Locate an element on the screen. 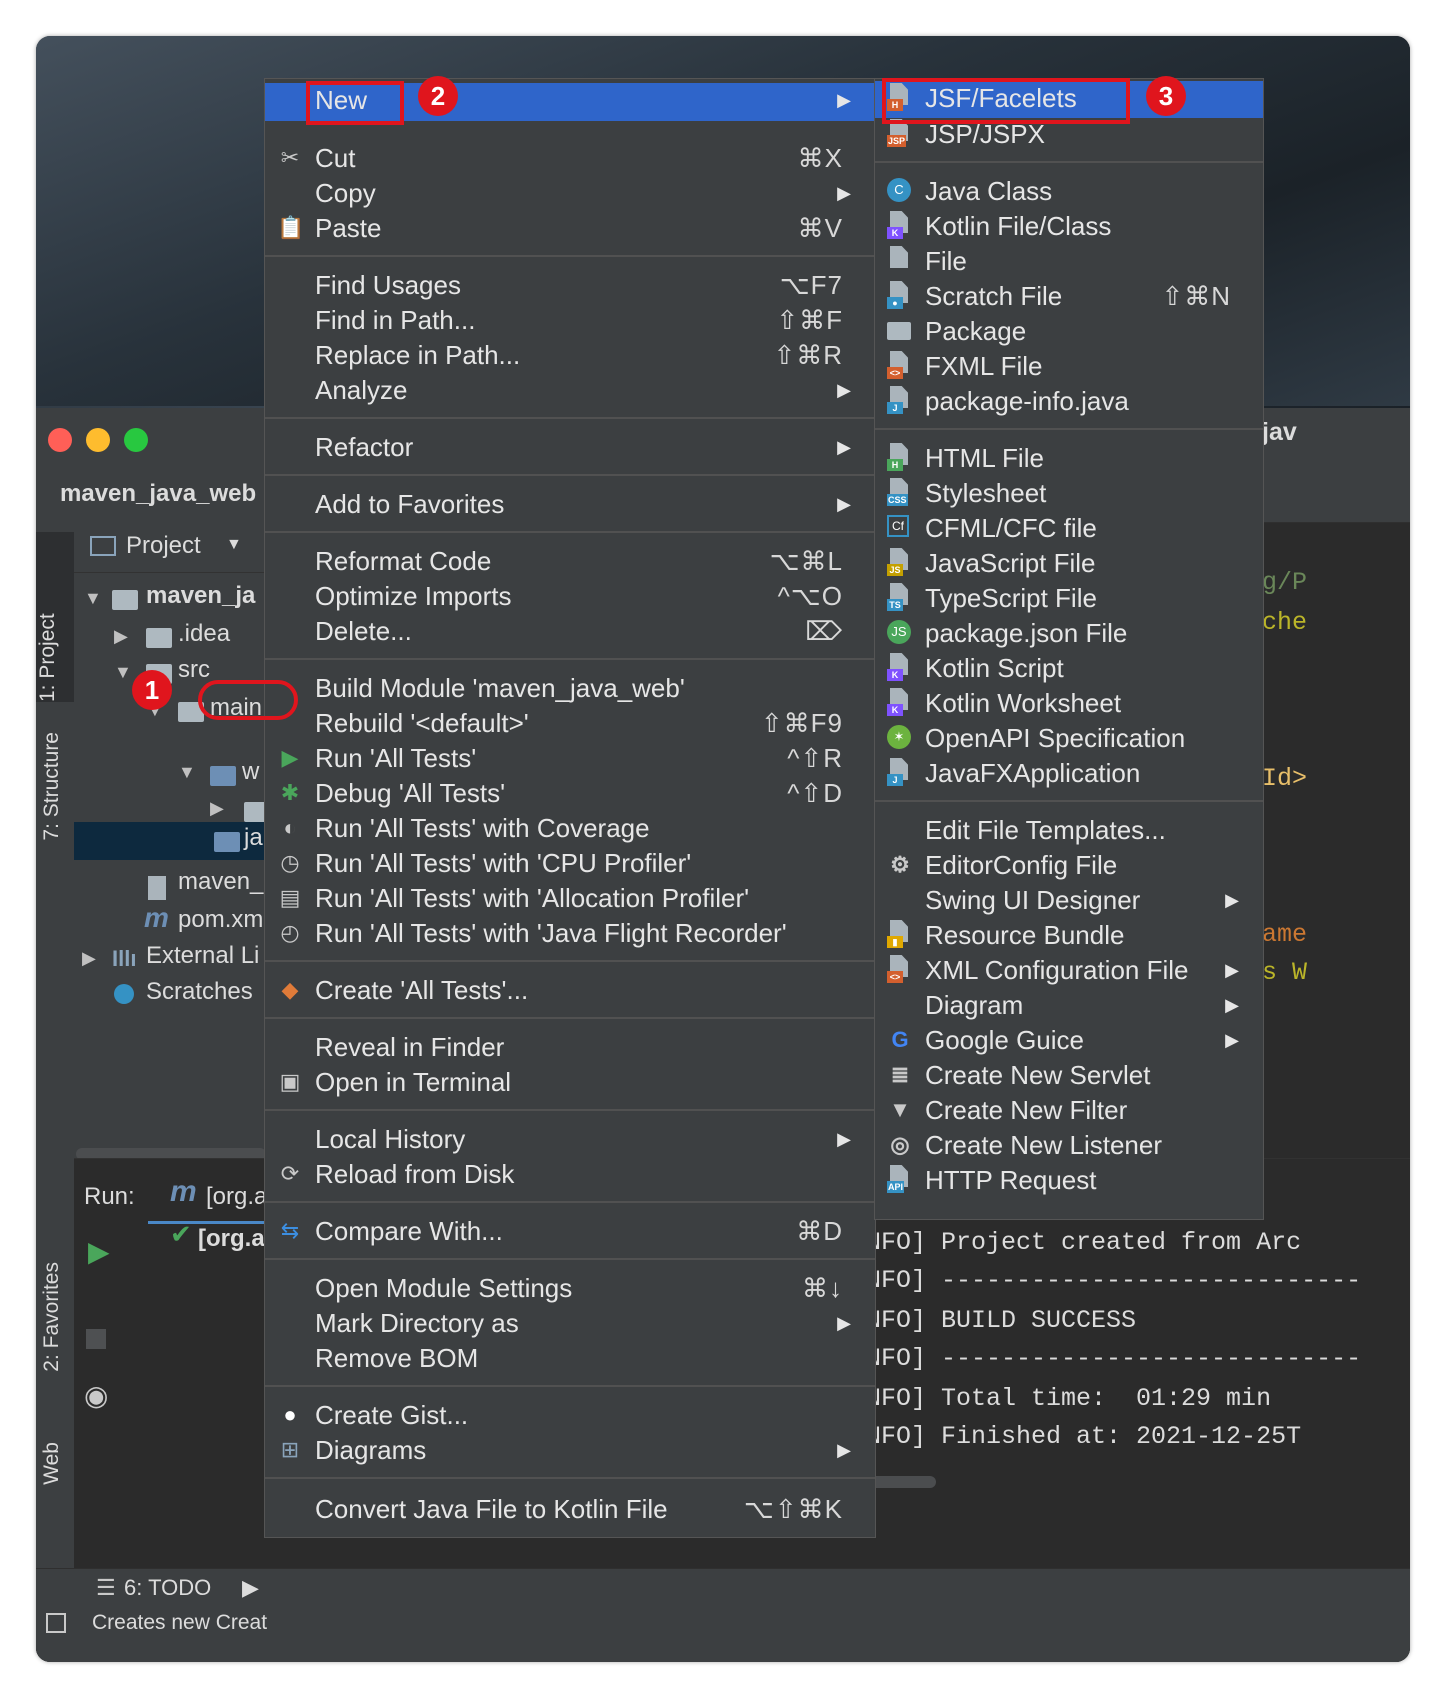 This screenshot has height=1698, width=1446. menu-item-convert-to-kotlin: Convert Java File to Kotlin File ⌥⇧⌘K is located at coordinates (570, 1509).